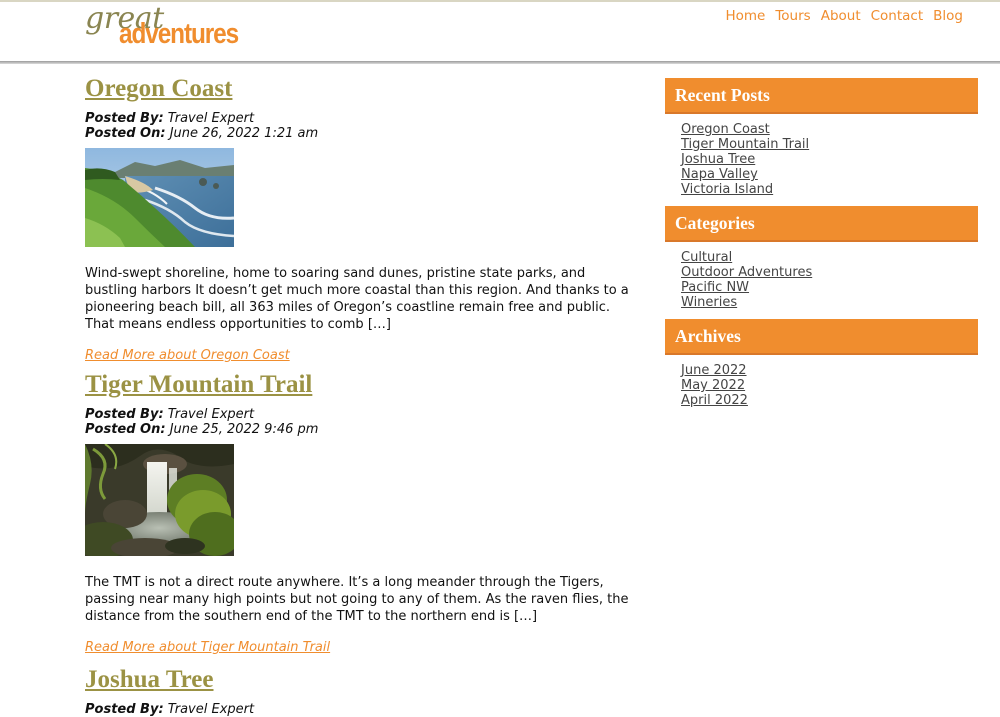 This screenshot has width=1000, height=717. I want to click on category-link: Wineries, so click(829, 302).